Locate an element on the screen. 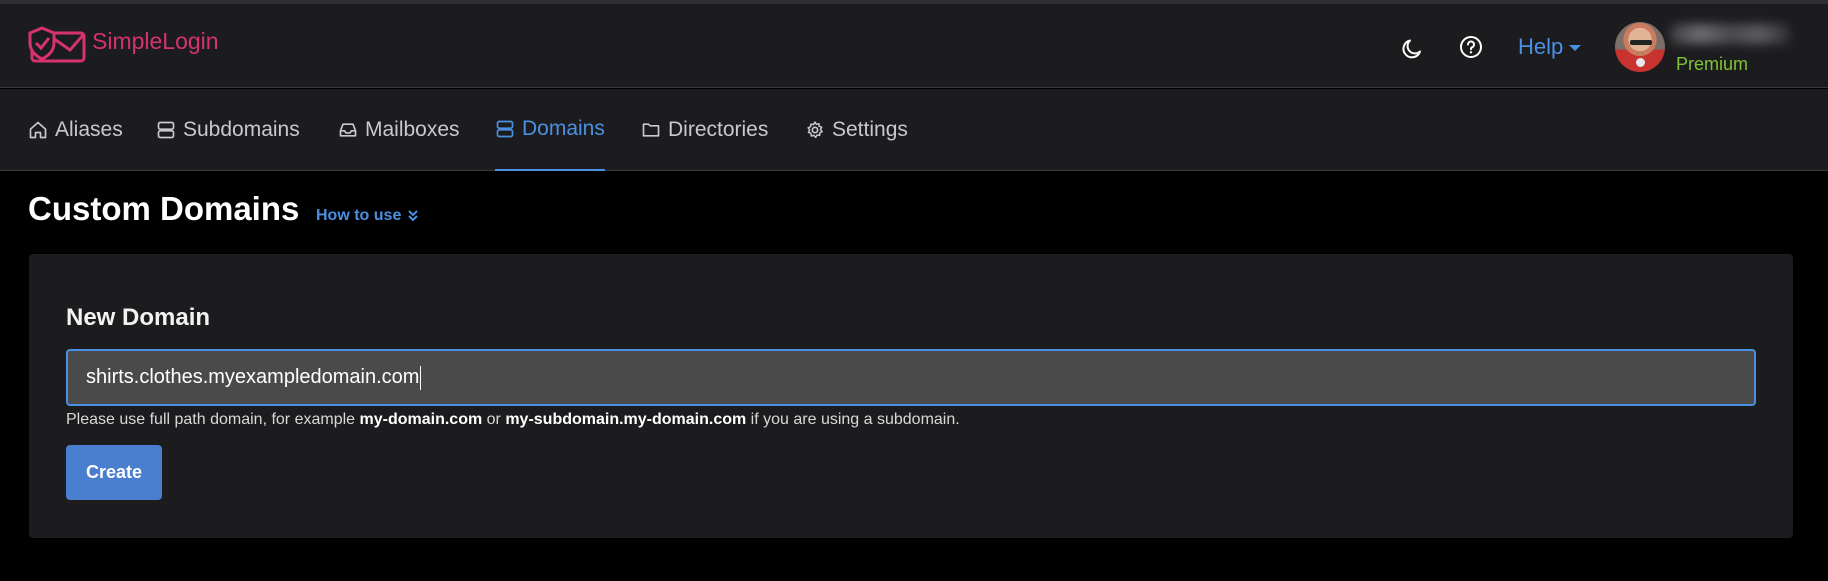 The image size is (1828, 581). nav-label: Settings is located at coordinates (870, 129).